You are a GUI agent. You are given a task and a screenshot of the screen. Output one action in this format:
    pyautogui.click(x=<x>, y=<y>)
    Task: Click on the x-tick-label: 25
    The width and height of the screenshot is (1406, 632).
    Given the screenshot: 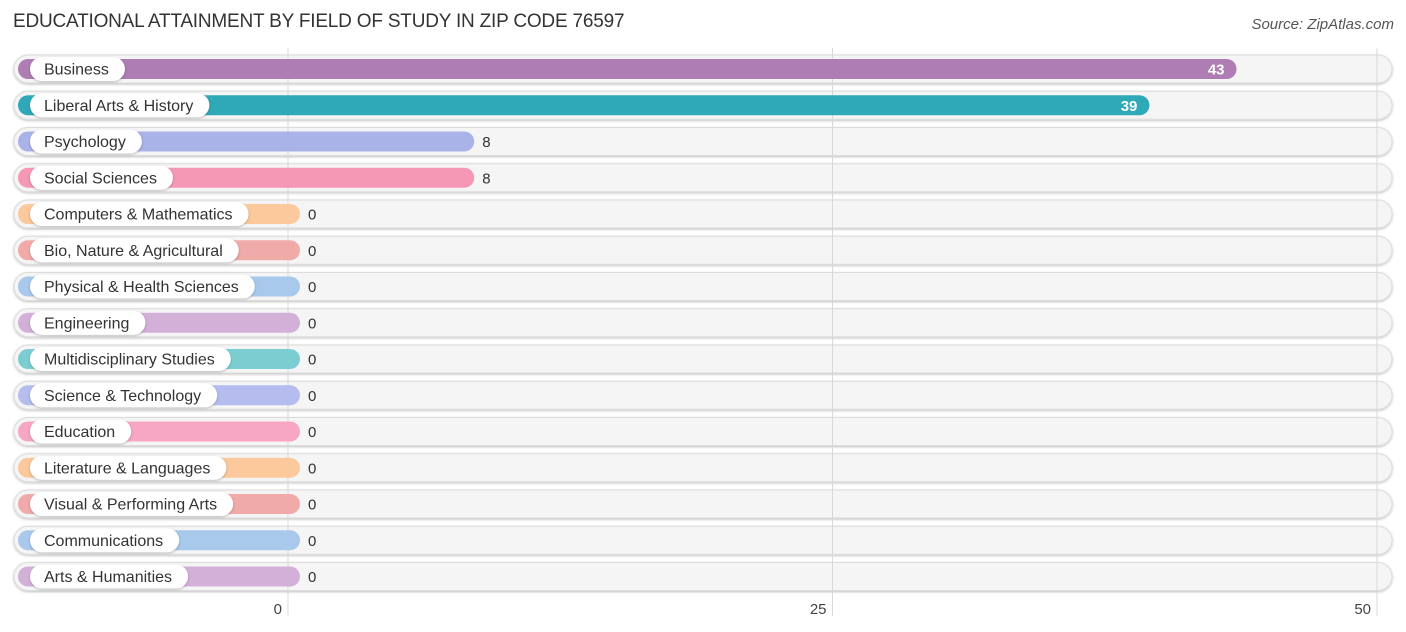 What is the action you would take?
    pyautogui.click(x=818, y=609)
    